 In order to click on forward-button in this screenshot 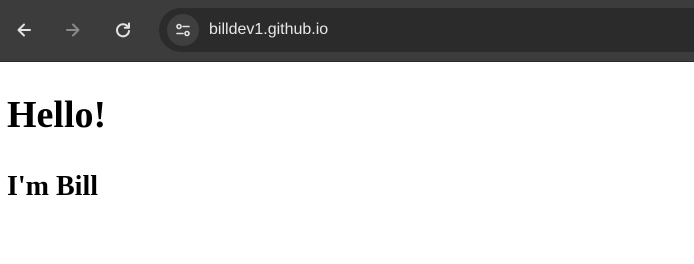, I will do `click(73, 30)`.